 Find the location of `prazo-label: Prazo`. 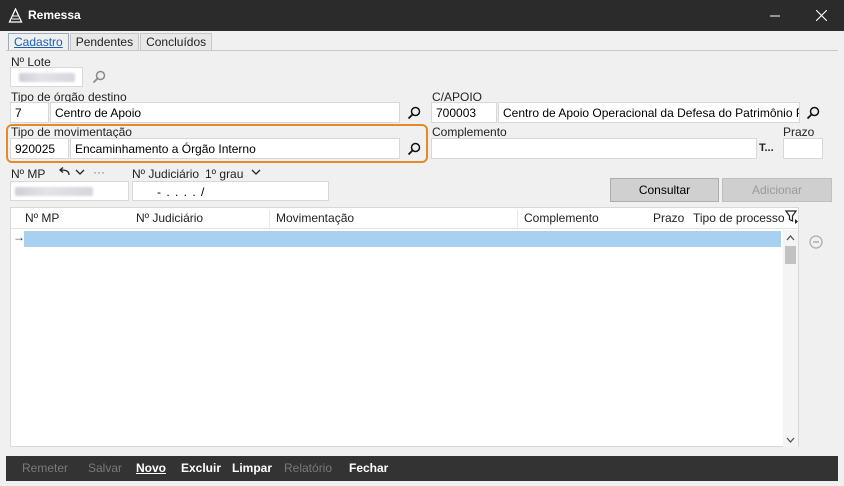

prazo-label: Prazo is located at coordinates (799, 132).